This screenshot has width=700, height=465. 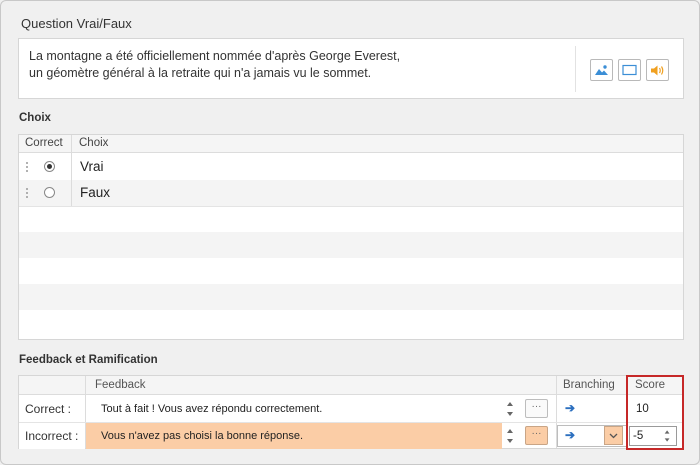 What do you see at coordinates (351, 144) in the screenshot?
I see `choices-grid-header: Correct Choix` at bounding box center [351, 144].